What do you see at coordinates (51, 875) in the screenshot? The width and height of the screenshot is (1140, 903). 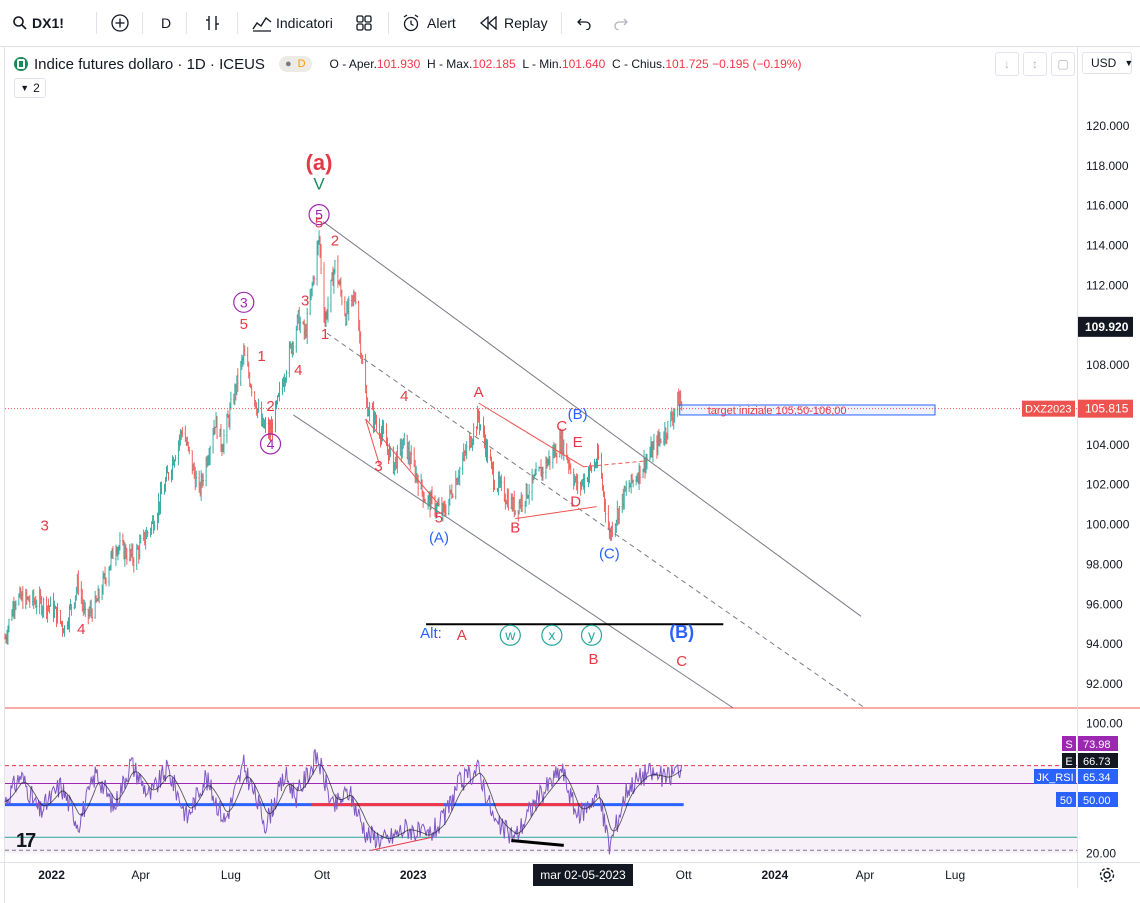 I see `time-tick-label: 2022` at bounding box center [51, 875].